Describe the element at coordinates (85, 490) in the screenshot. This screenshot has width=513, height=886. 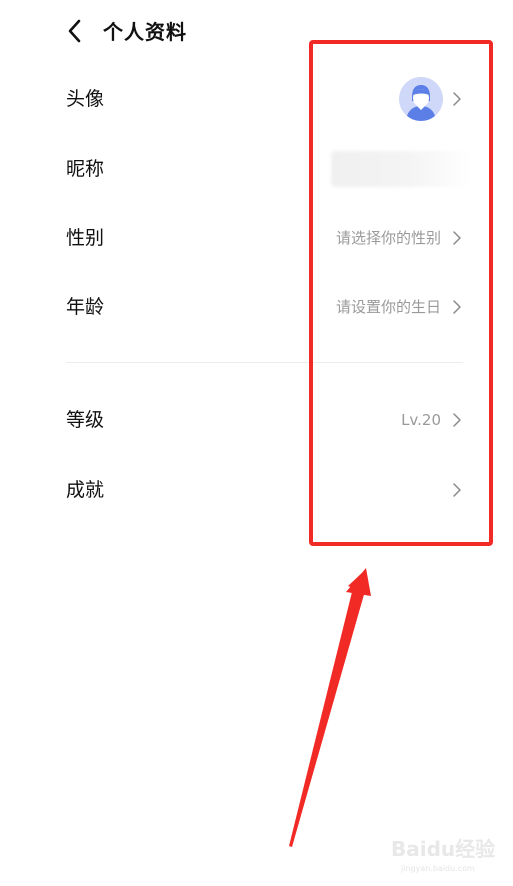
I see `row-label-achievement: 成就` at that location.